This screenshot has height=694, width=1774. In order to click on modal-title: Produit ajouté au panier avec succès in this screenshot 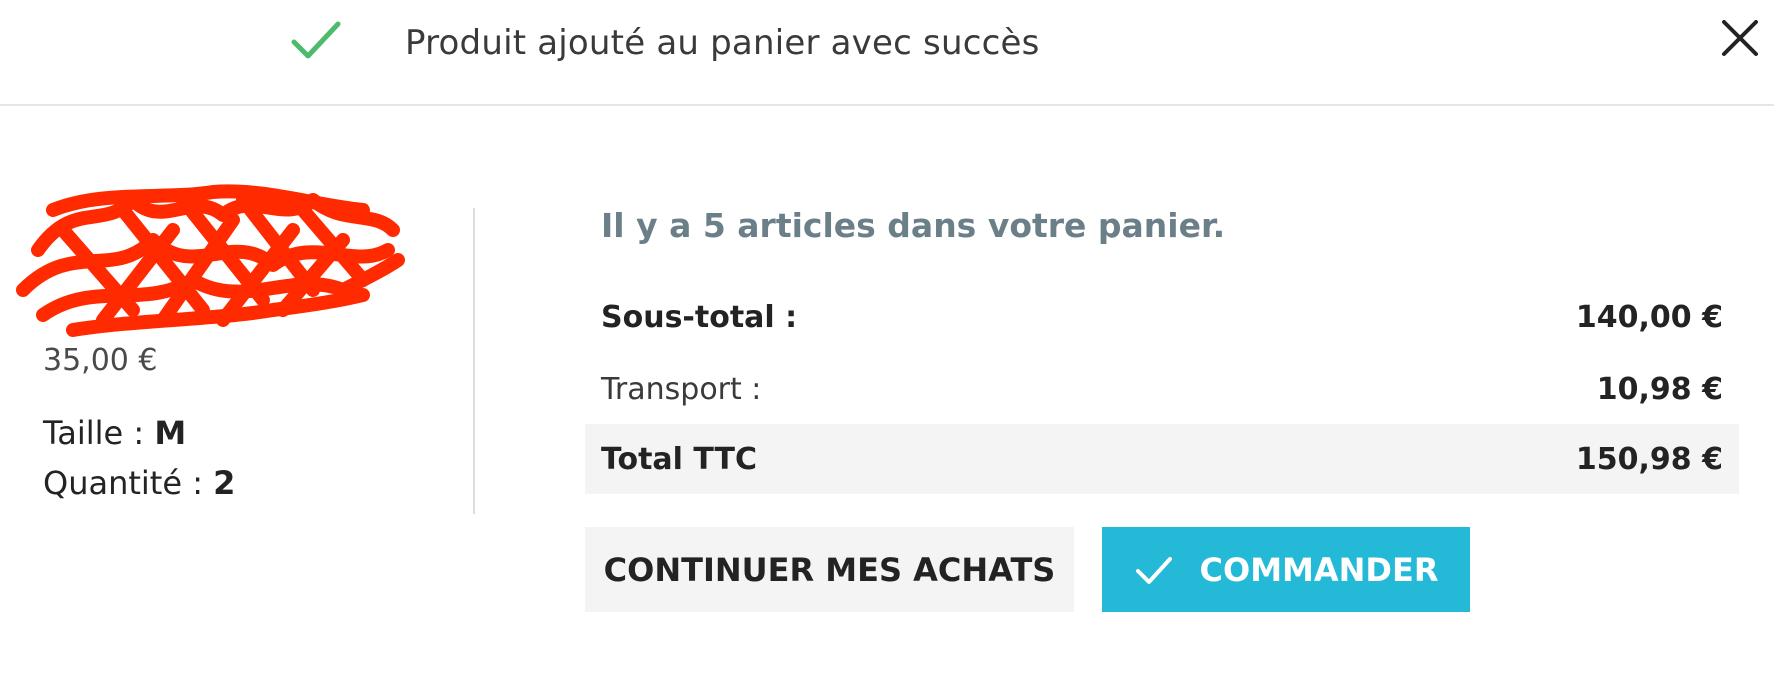, I will do `click(722, 43)`.